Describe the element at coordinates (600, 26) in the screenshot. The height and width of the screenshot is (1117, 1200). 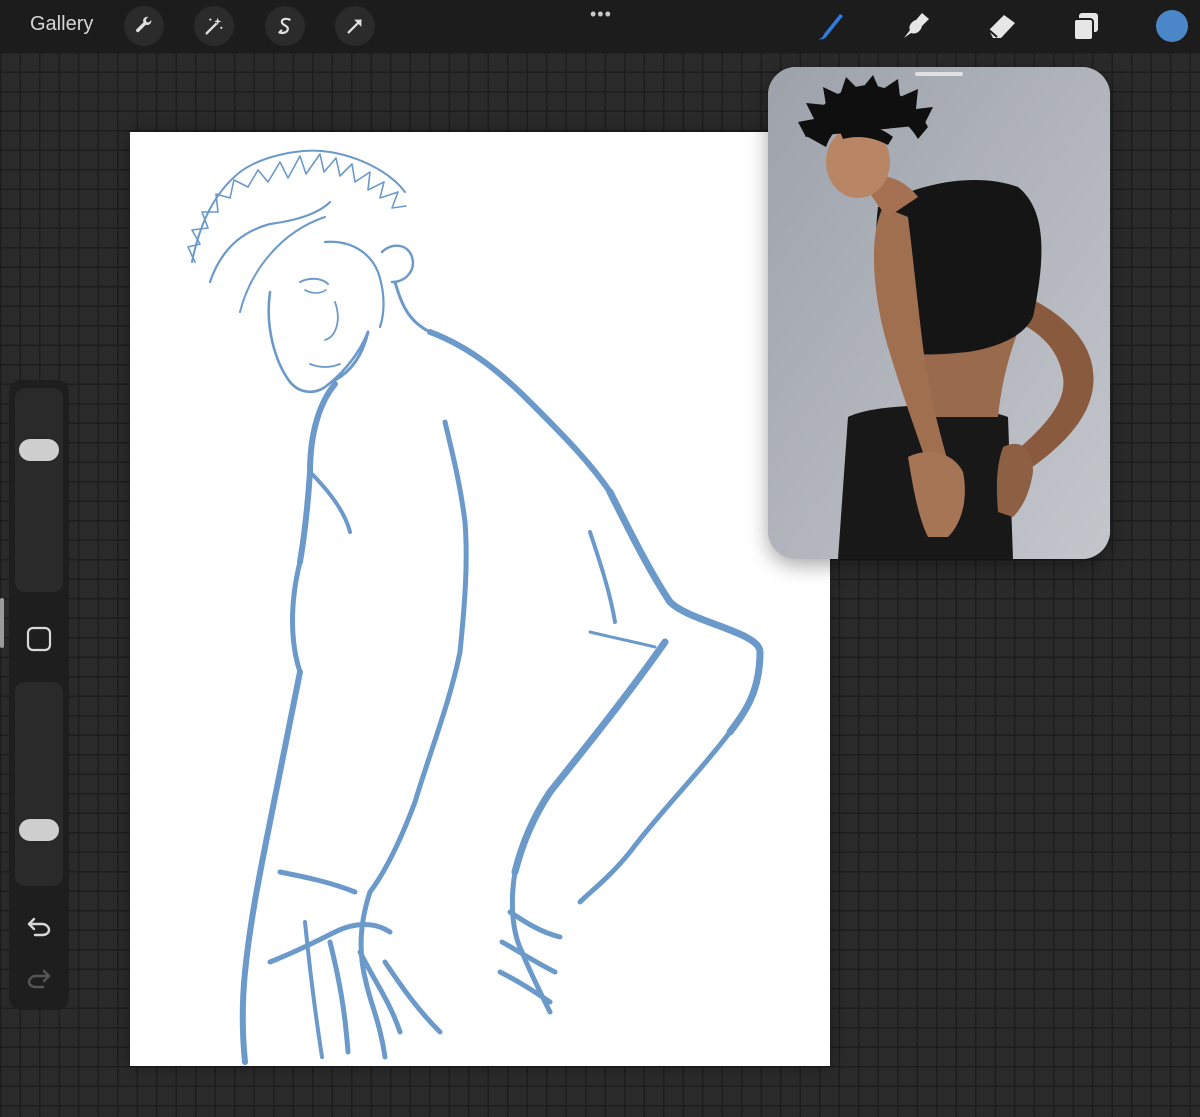
I see `top-toolbar: Gallery •••` at that location.